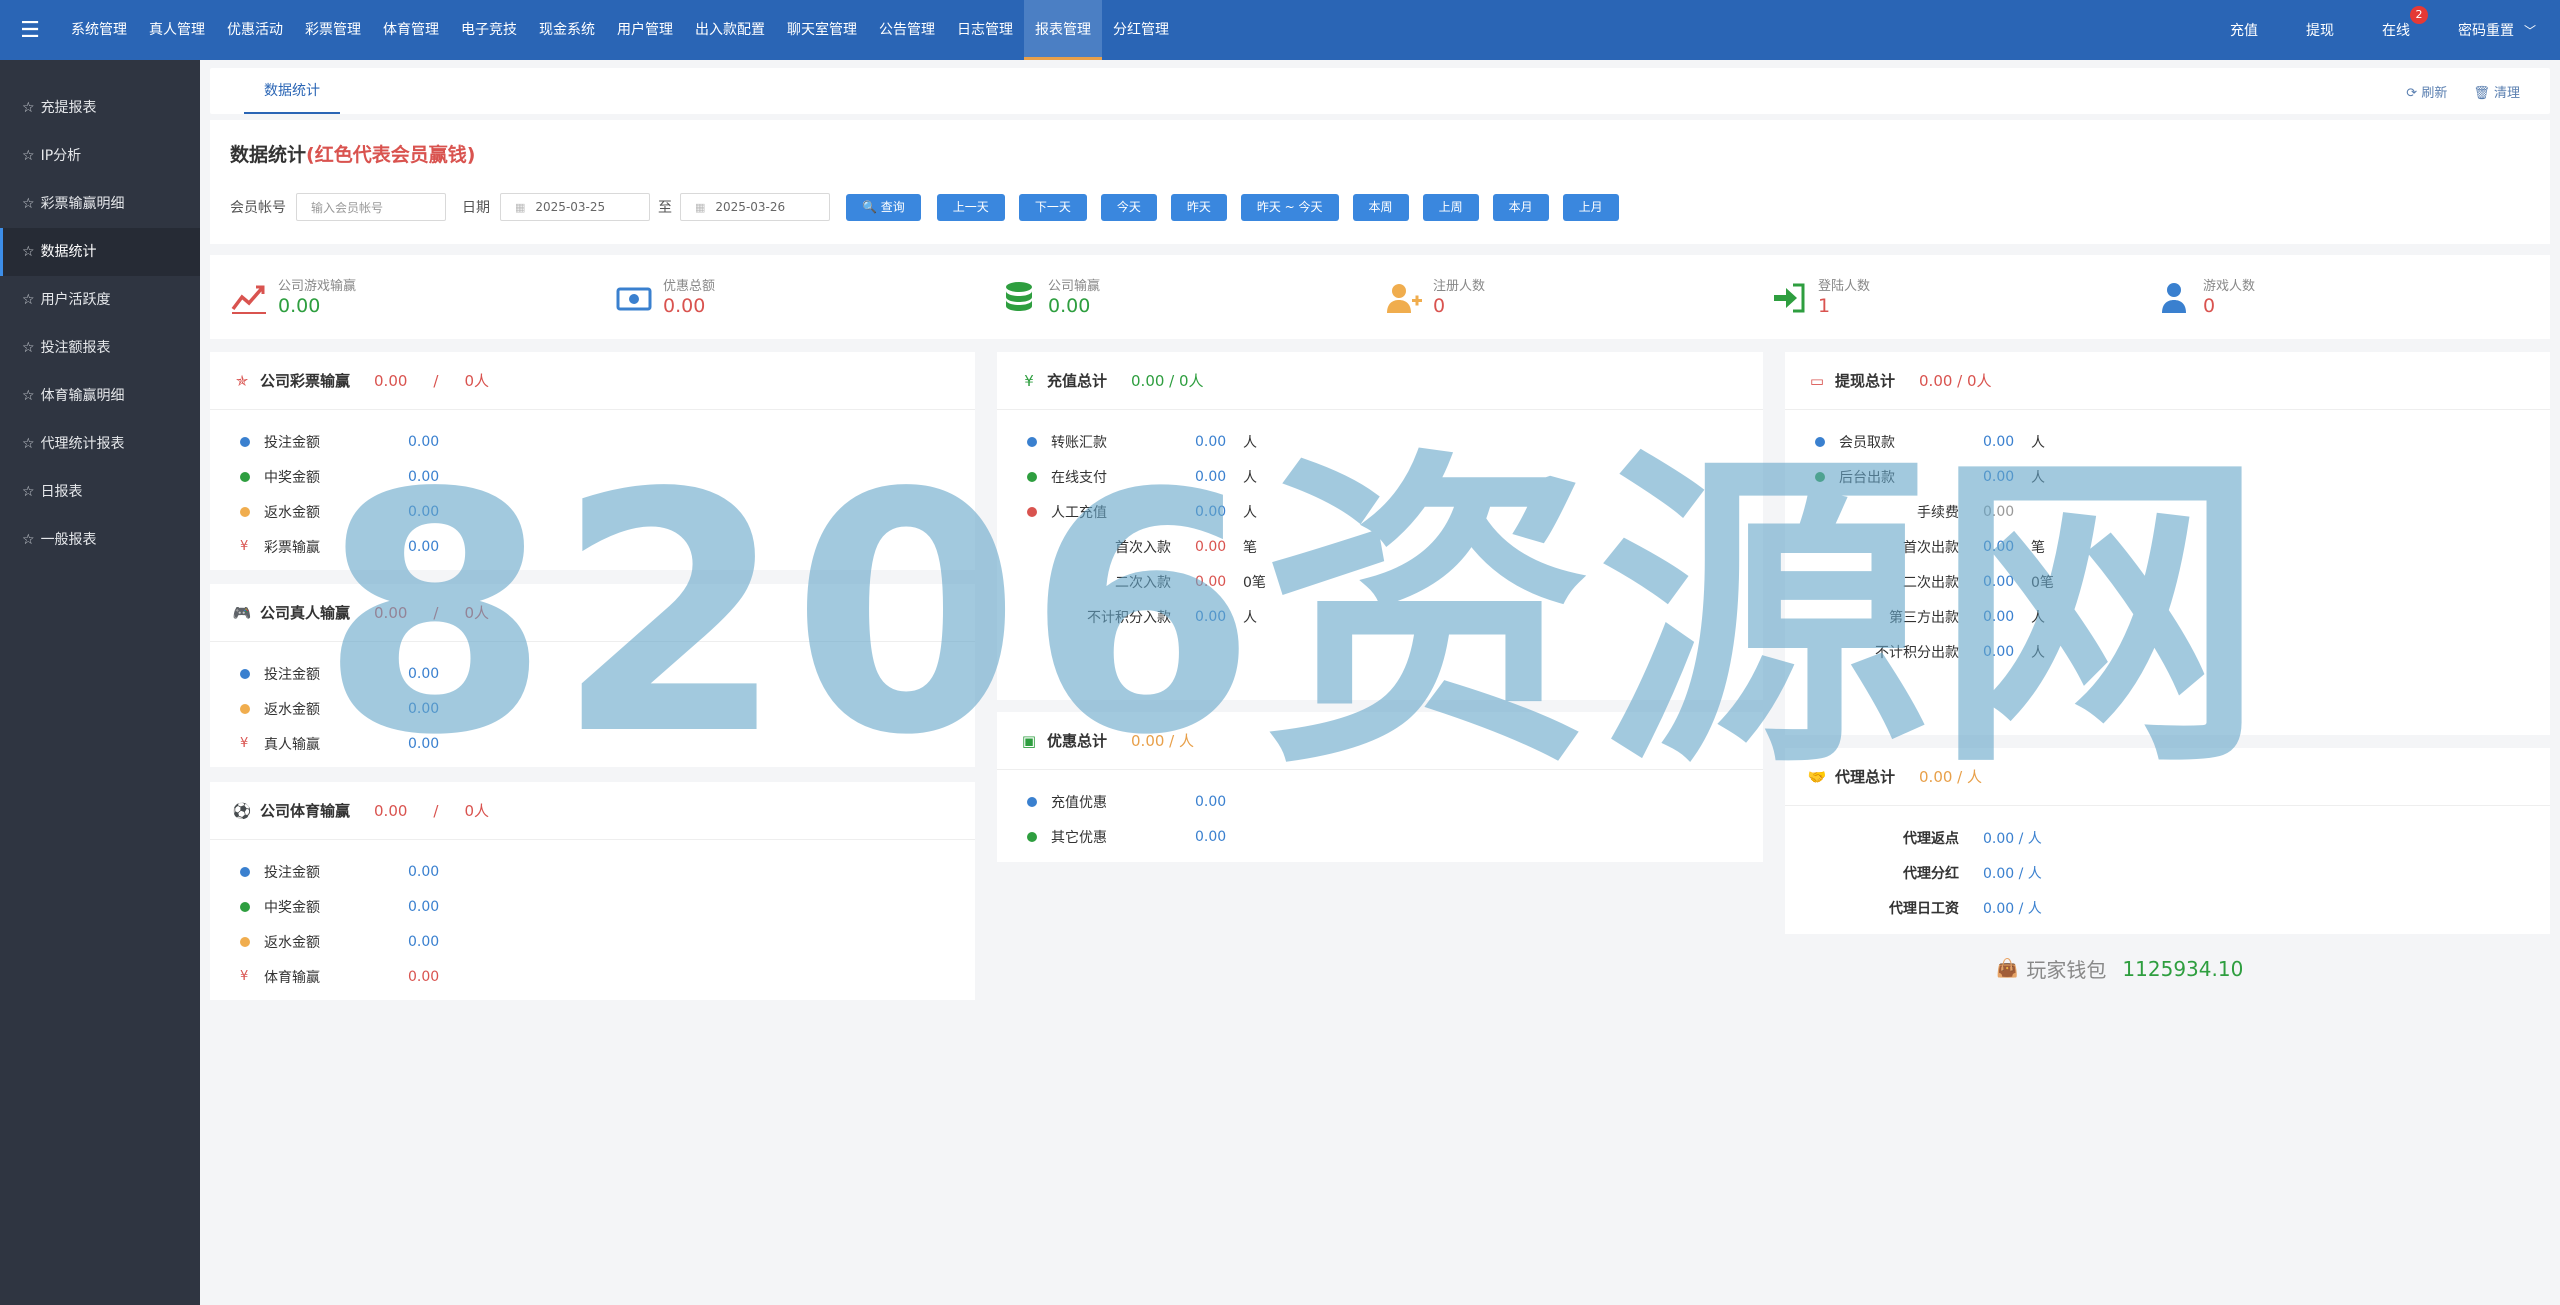 This screenshot has height=1305, width=2560. What do you see at coordinates (1380, 182) in the screenshot?
I see `filter-panel` at bounding box center [1380, 182].